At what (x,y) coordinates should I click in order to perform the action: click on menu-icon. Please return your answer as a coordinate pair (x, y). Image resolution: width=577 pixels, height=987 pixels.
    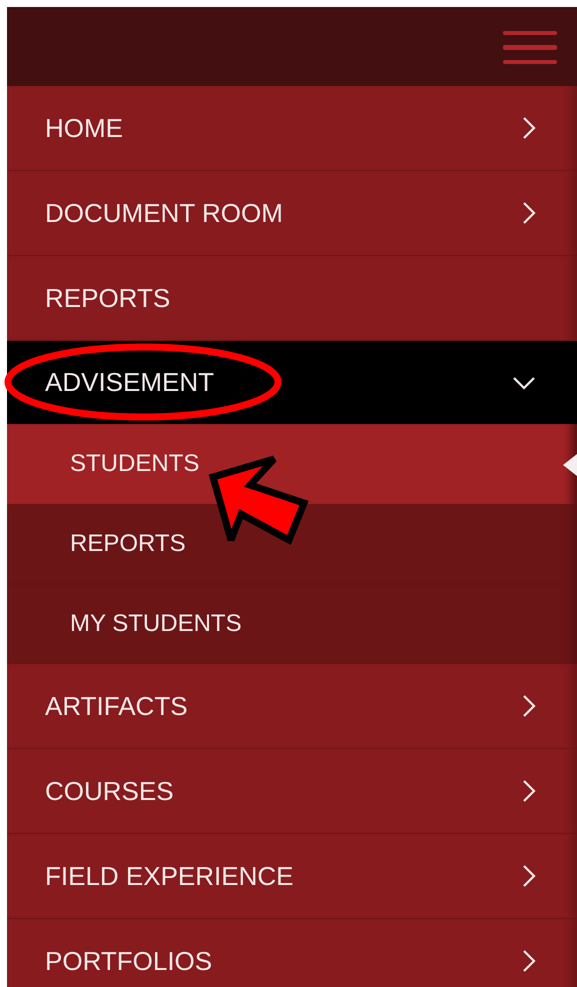
    Looking at the image, I should click on (530, 46).